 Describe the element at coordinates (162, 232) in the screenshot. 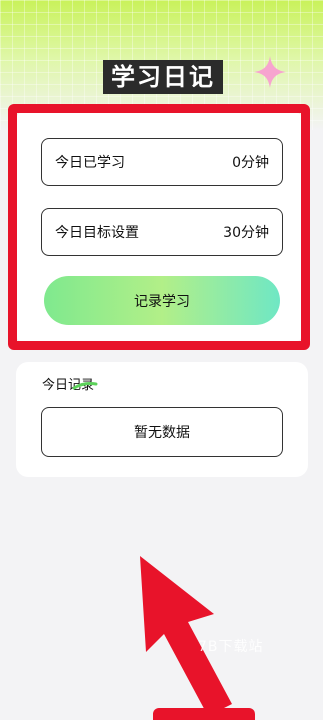

I see `goal-setting-row: 今日目标设置 30分钟` at that location.